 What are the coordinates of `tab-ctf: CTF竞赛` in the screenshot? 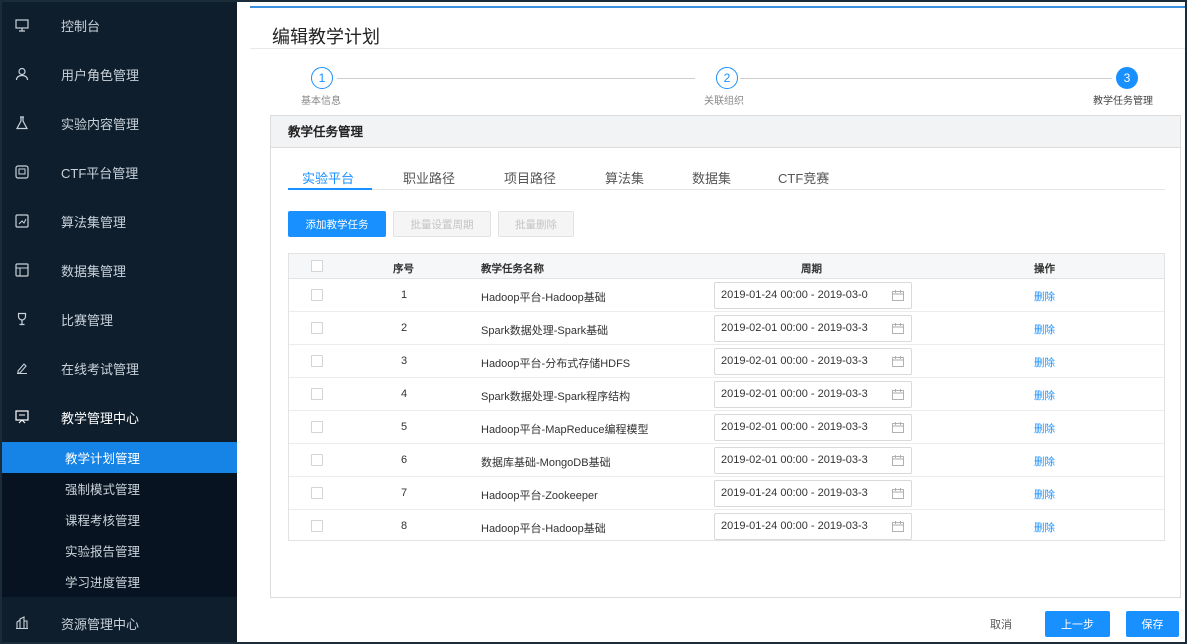 It's located at (803, 177).